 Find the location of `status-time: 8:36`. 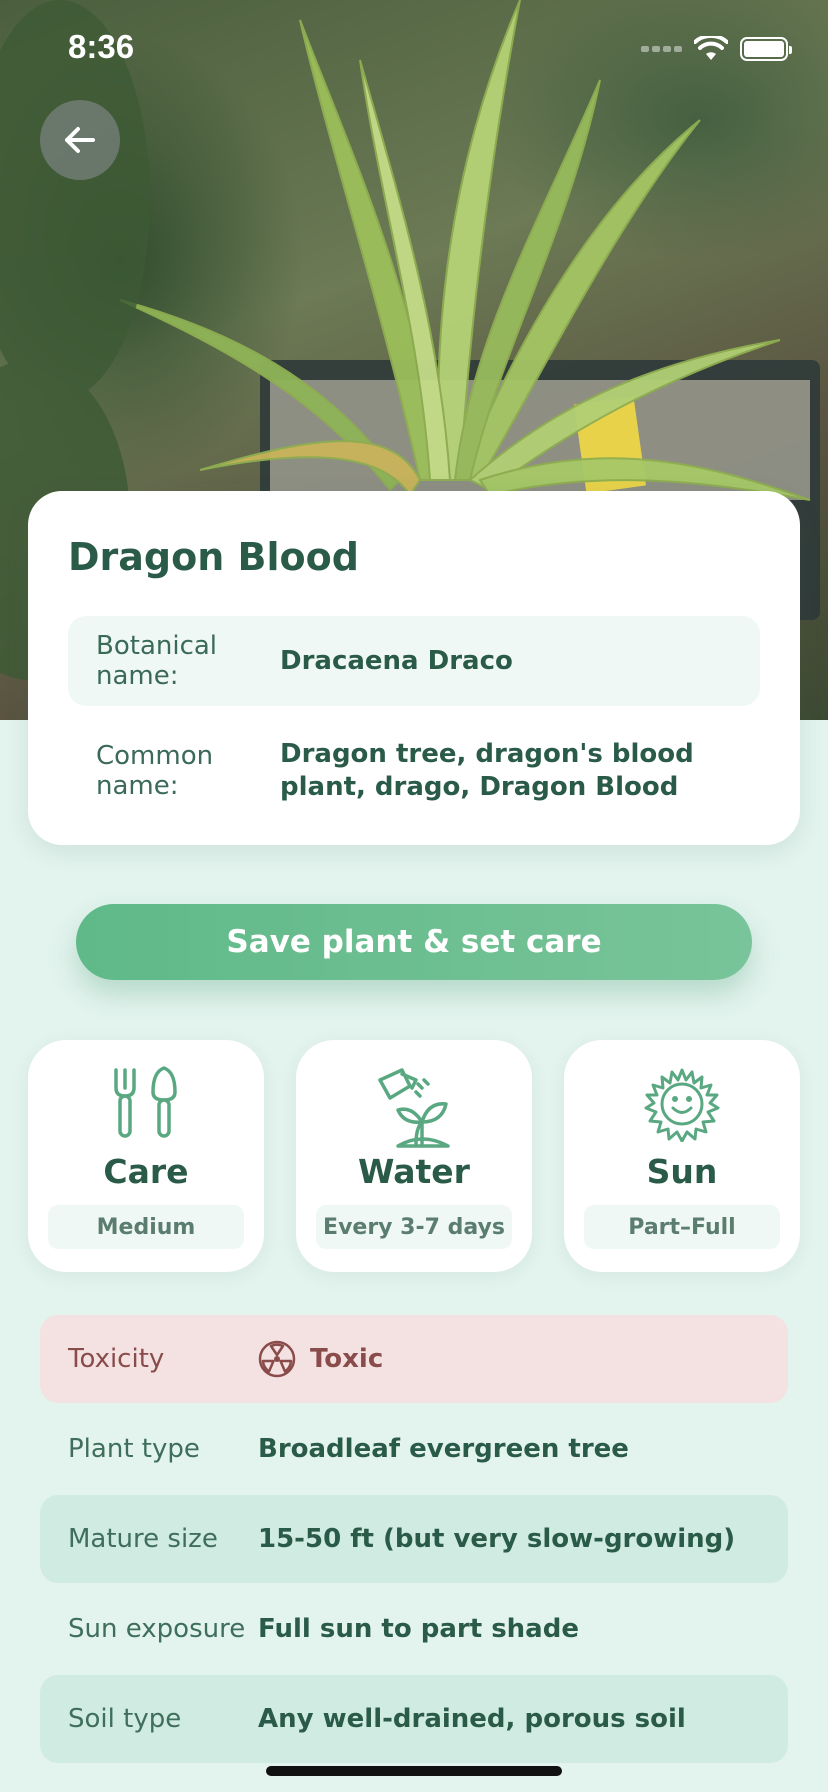

status-time: 8:36 is located at coordinates (101, 46).